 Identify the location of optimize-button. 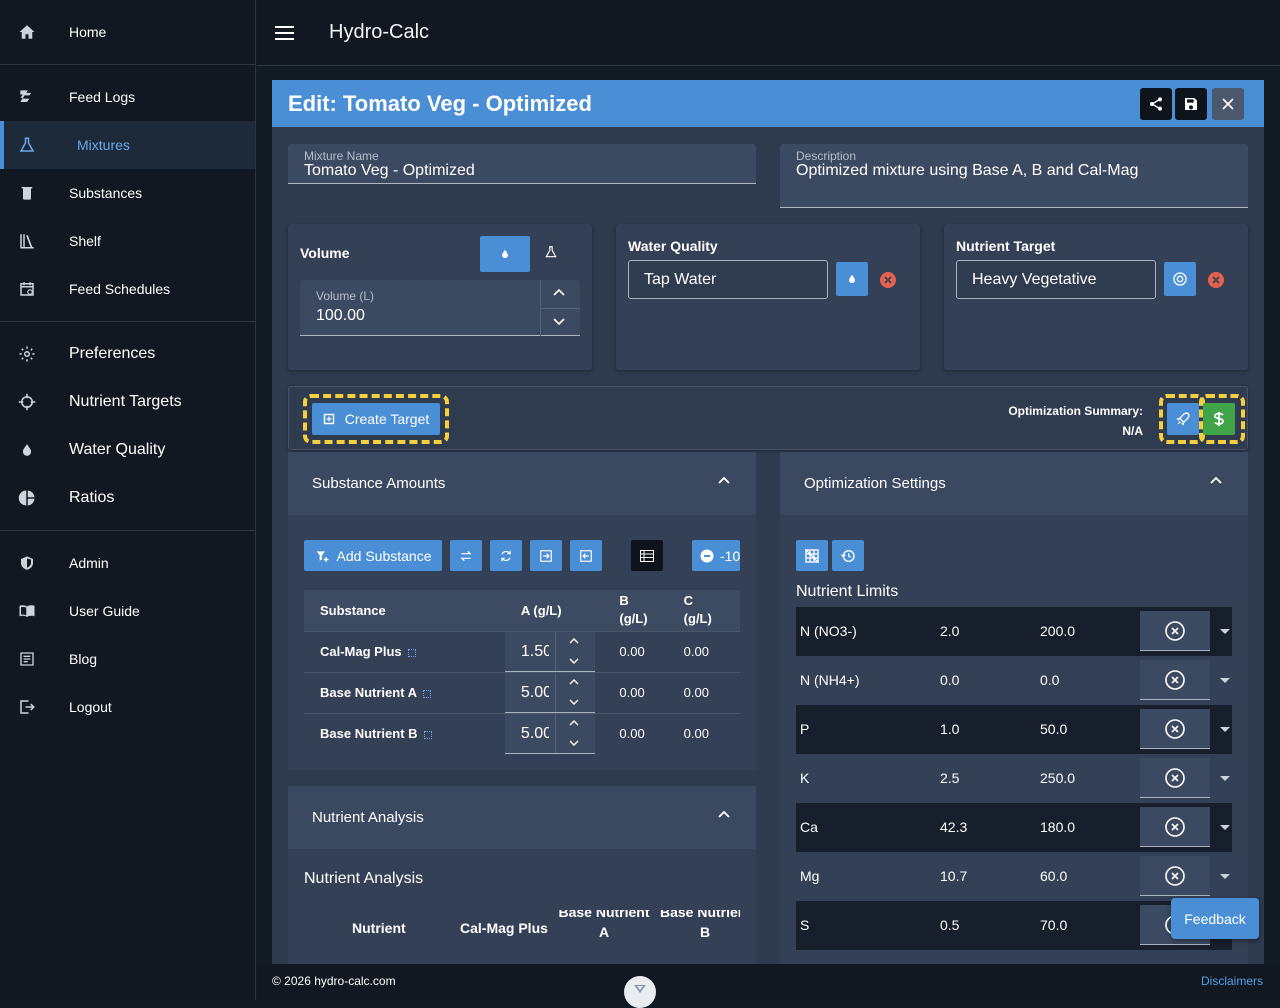
(1183, 419).